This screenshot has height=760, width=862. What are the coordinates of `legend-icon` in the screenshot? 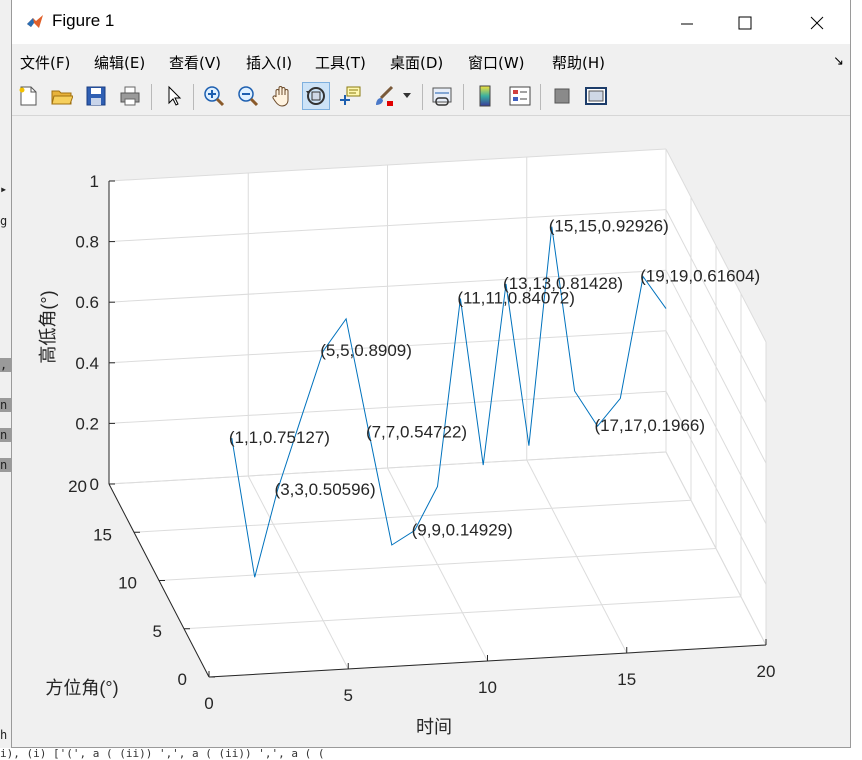 It's located at (520, 96).